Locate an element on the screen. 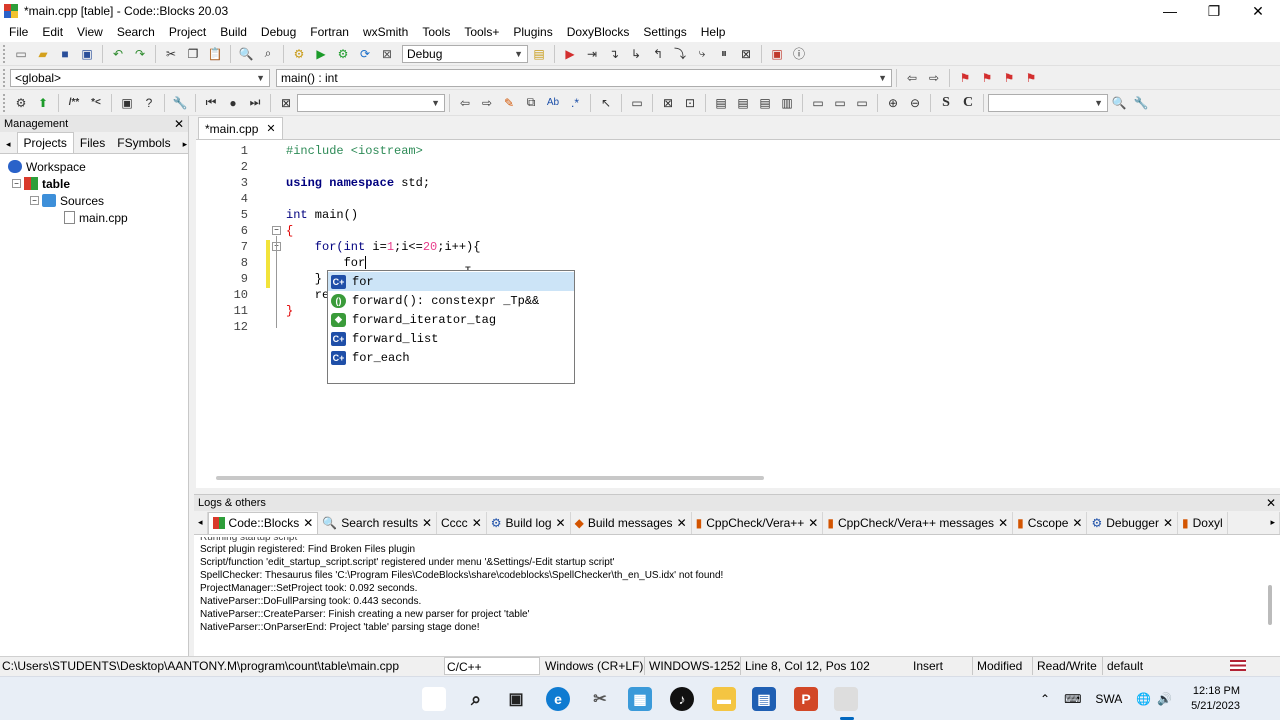 The image size is (1280, 720). step-into-icon: ↳ is located at coordinates (636, 54).